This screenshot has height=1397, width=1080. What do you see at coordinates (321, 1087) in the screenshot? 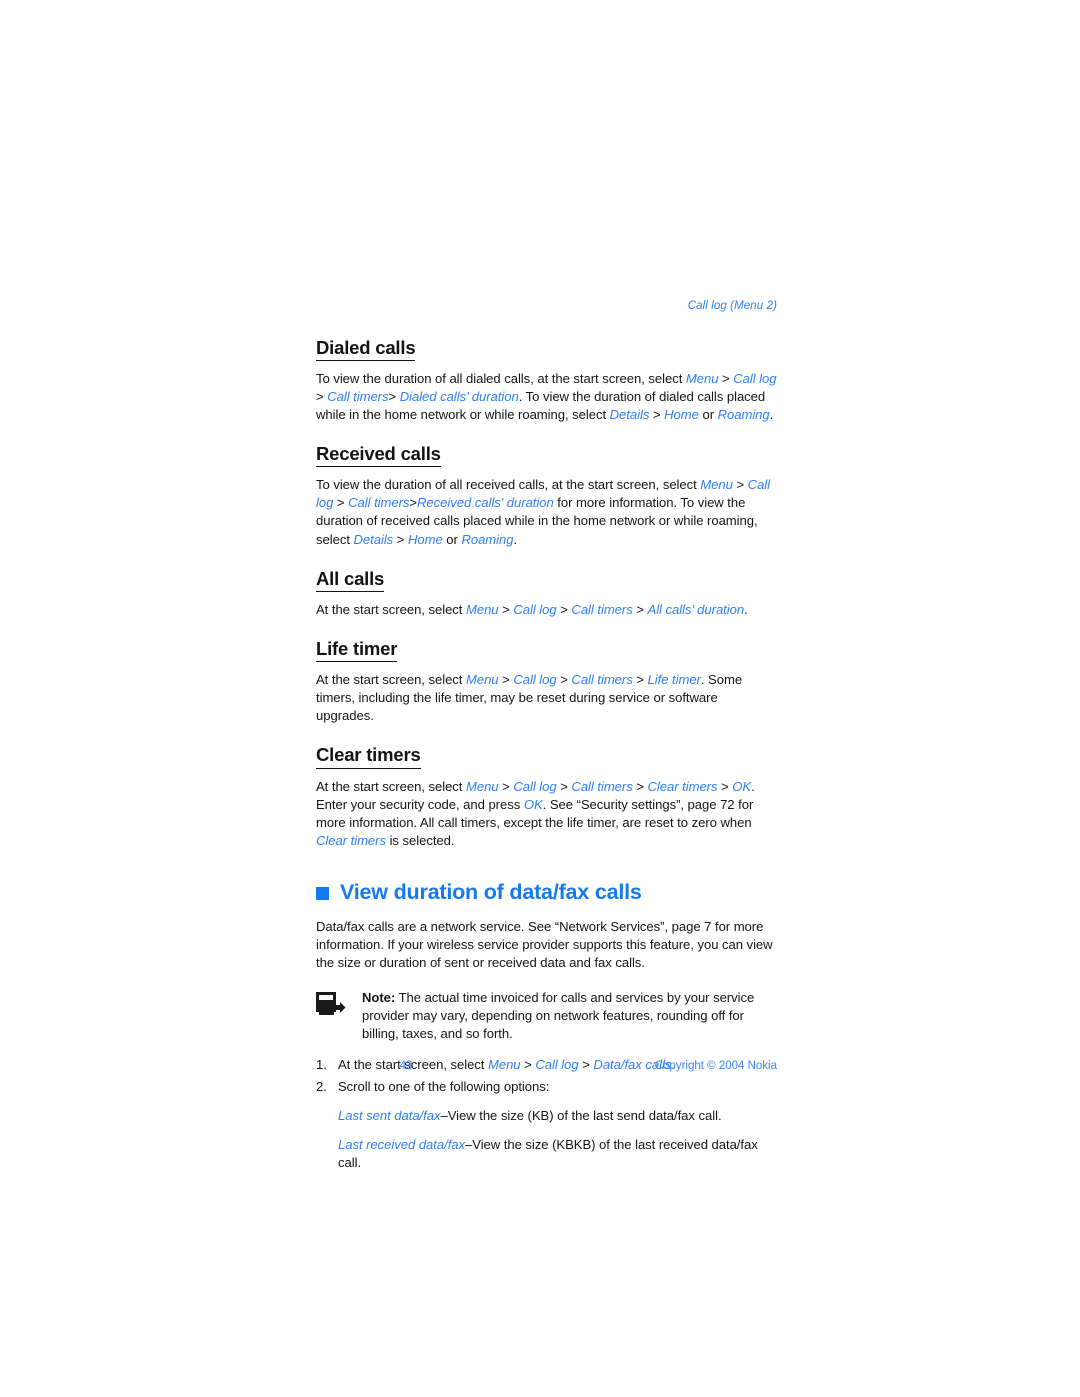
I see `step-number: 2.` at bounding box center [321, 1087].